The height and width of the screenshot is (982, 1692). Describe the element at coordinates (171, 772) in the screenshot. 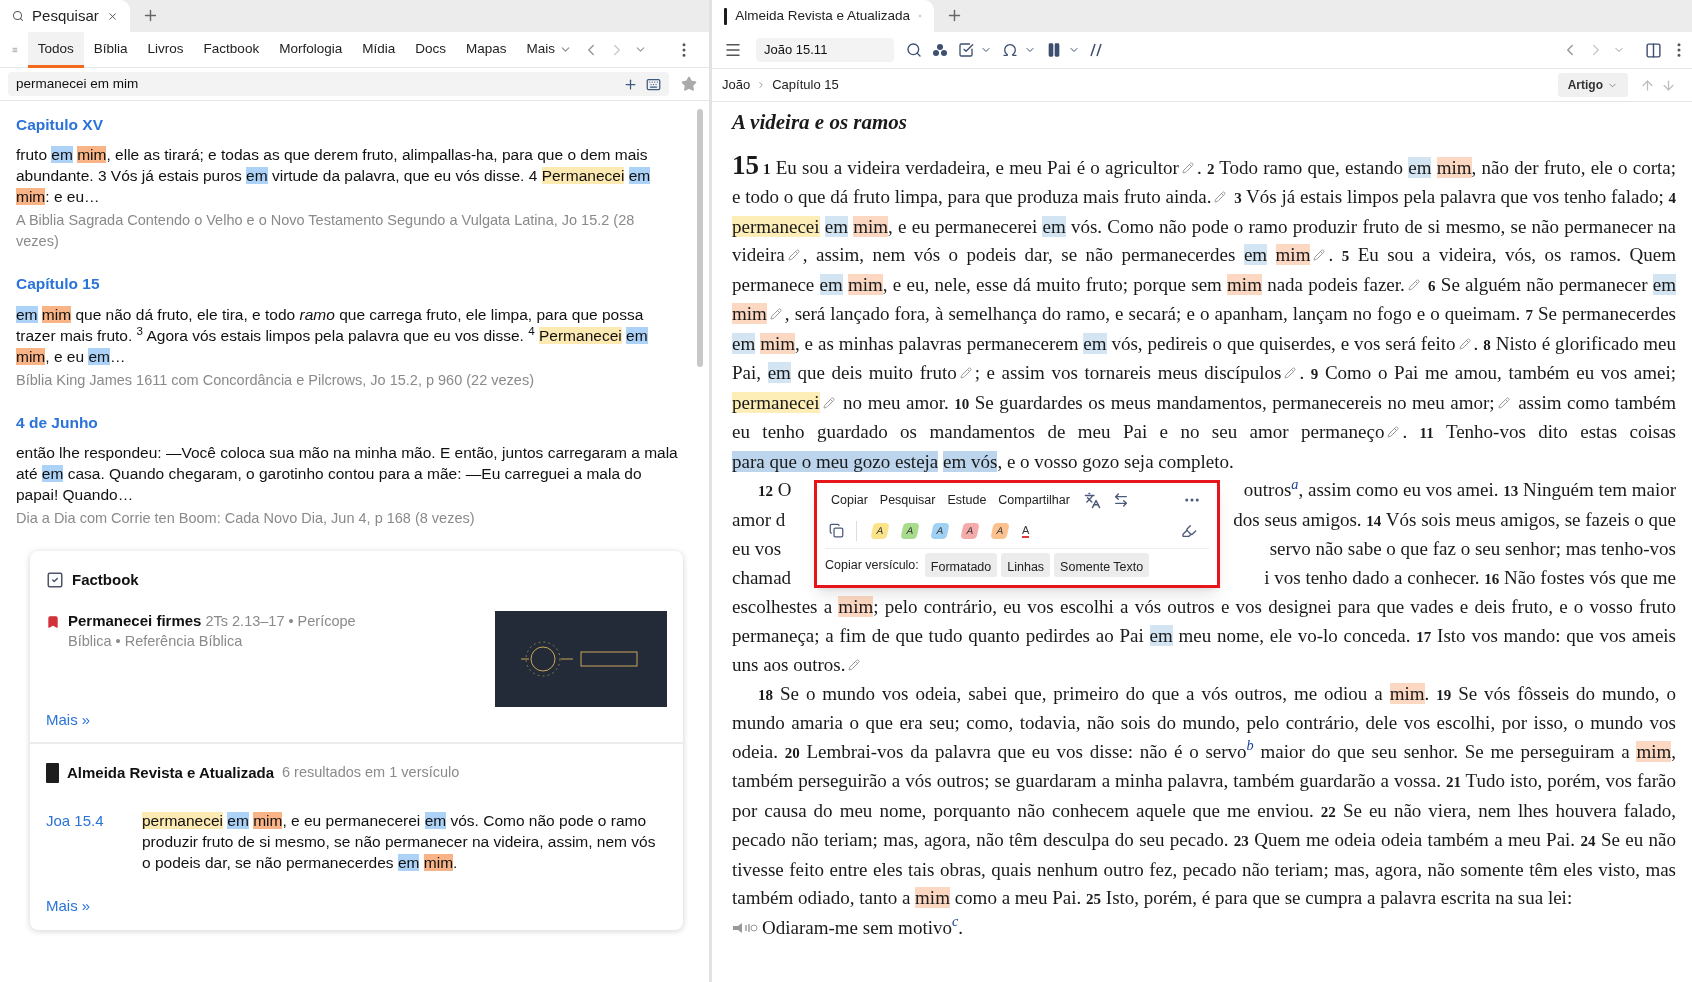

I see `section-title: Almeida Revista e Atualizada` at that location.